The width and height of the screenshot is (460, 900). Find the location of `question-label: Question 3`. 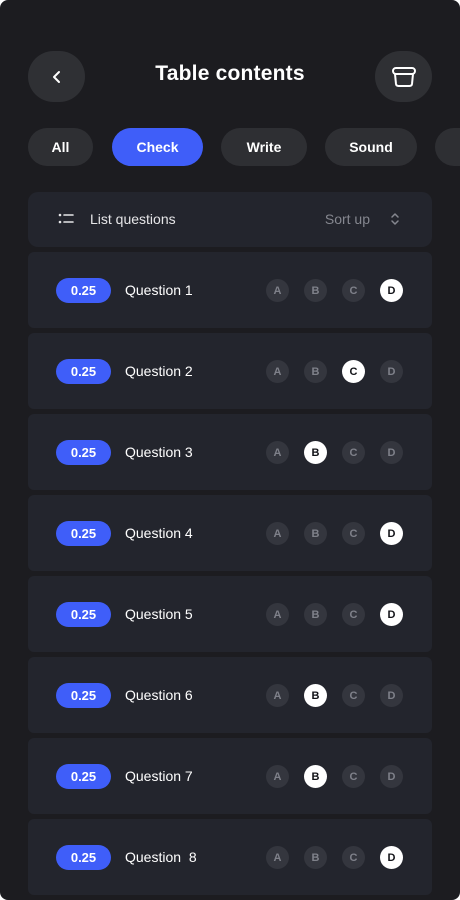

question-label: Question 3 is located at coordinates (159, 452).